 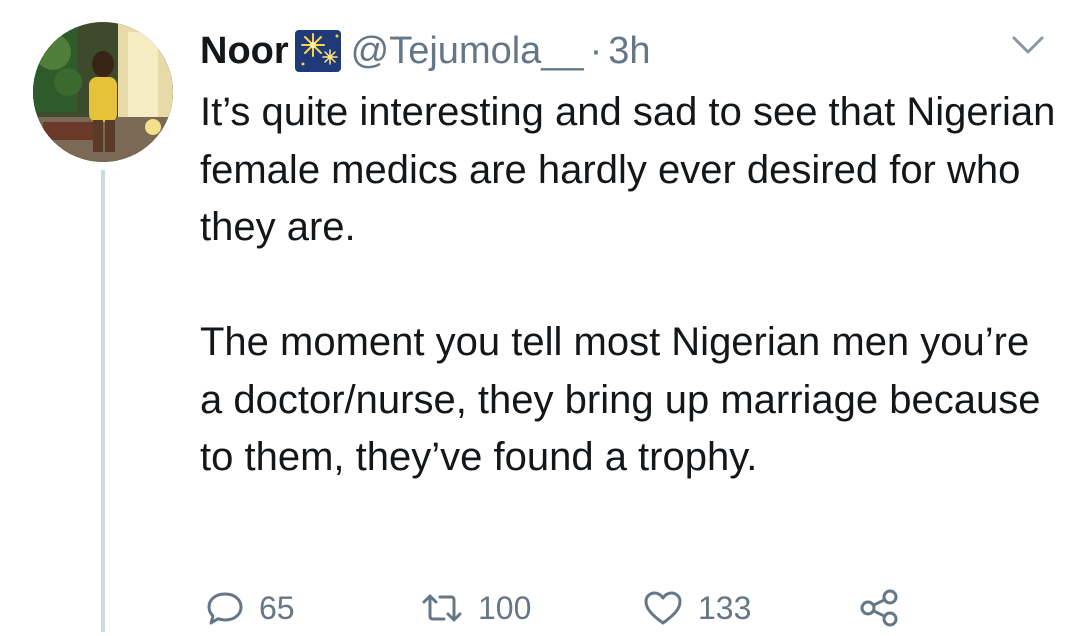 I want to click on like-count: 133, so click(x=725, y=607).